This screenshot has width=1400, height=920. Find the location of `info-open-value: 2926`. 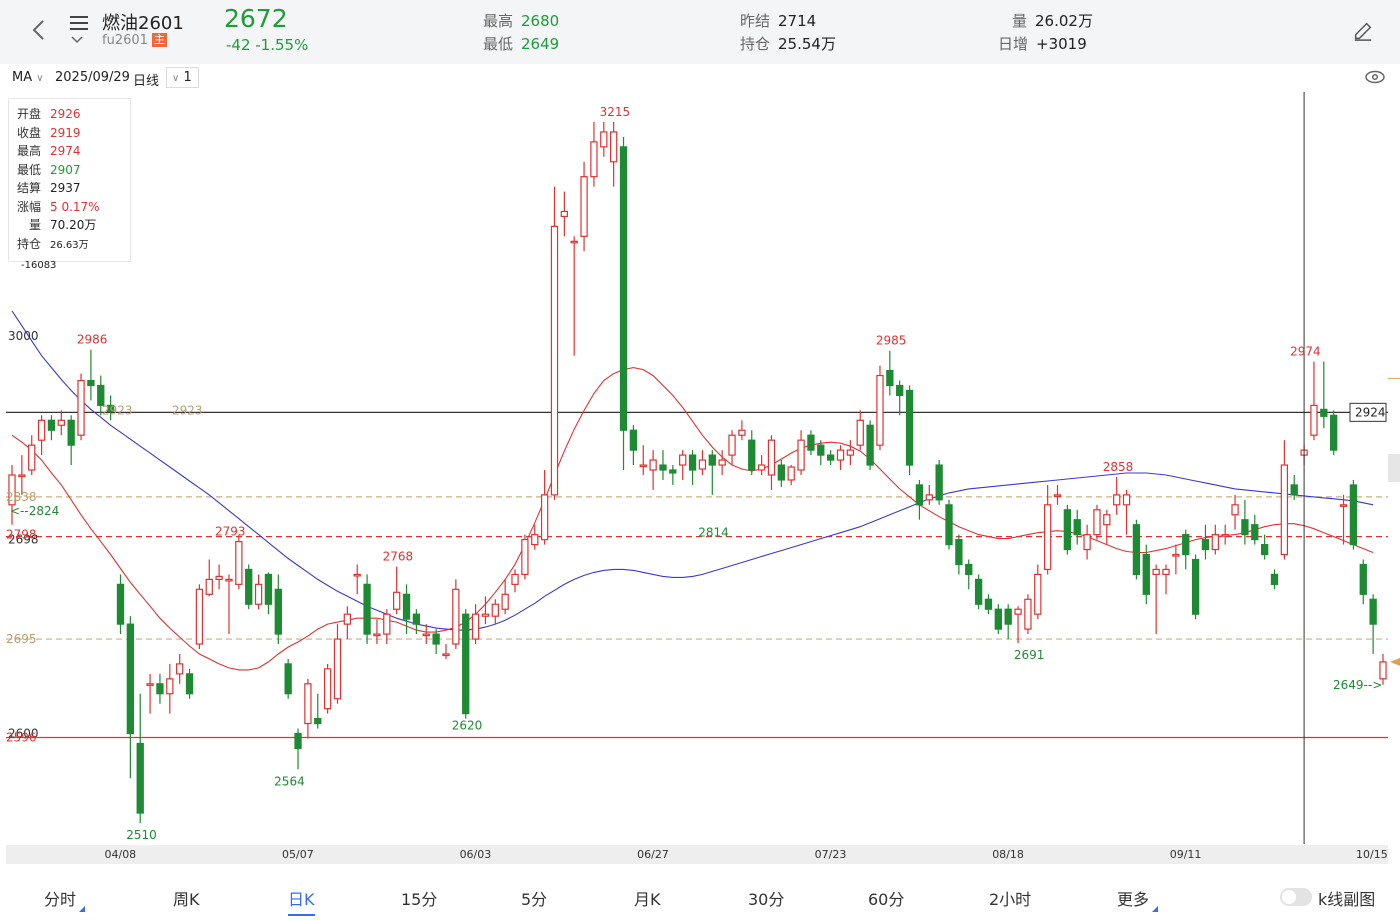

info-open-value: 2926 is located at coordinates (65, 114).